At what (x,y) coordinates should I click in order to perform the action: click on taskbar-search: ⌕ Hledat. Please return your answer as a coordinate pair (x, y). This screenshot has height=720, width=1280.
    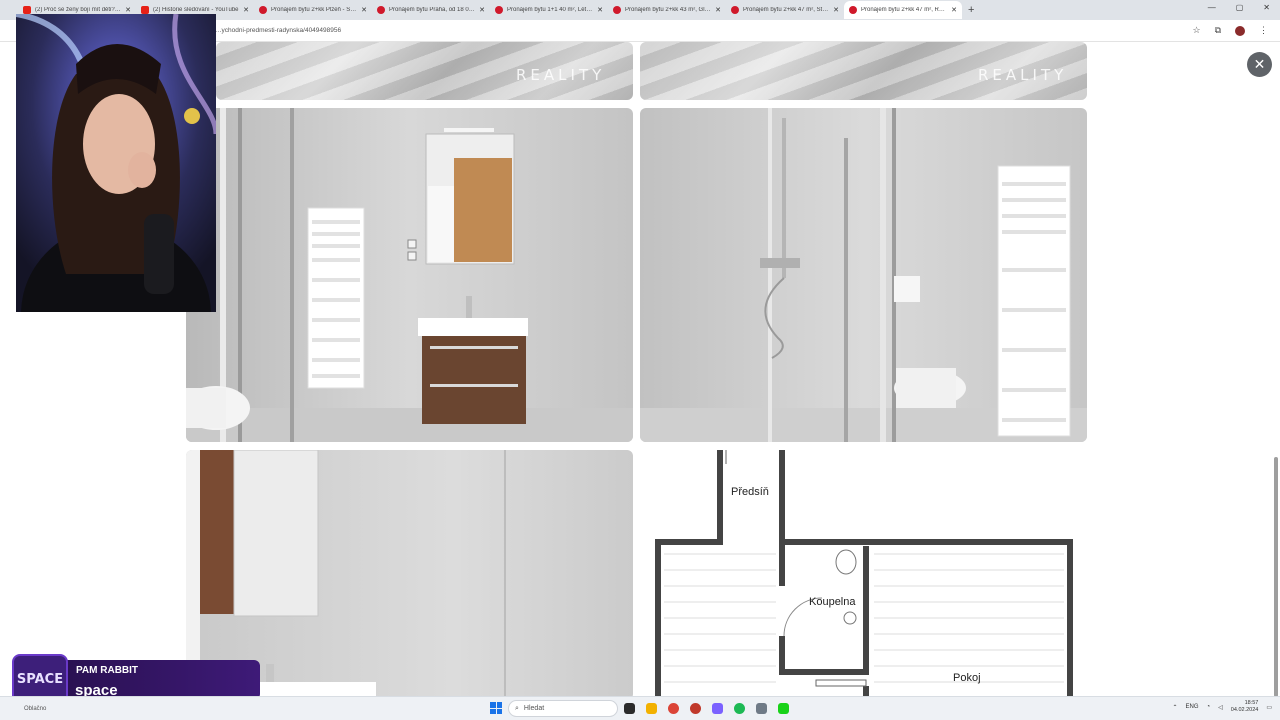
    Looking at the image, I should click on (563, 708).